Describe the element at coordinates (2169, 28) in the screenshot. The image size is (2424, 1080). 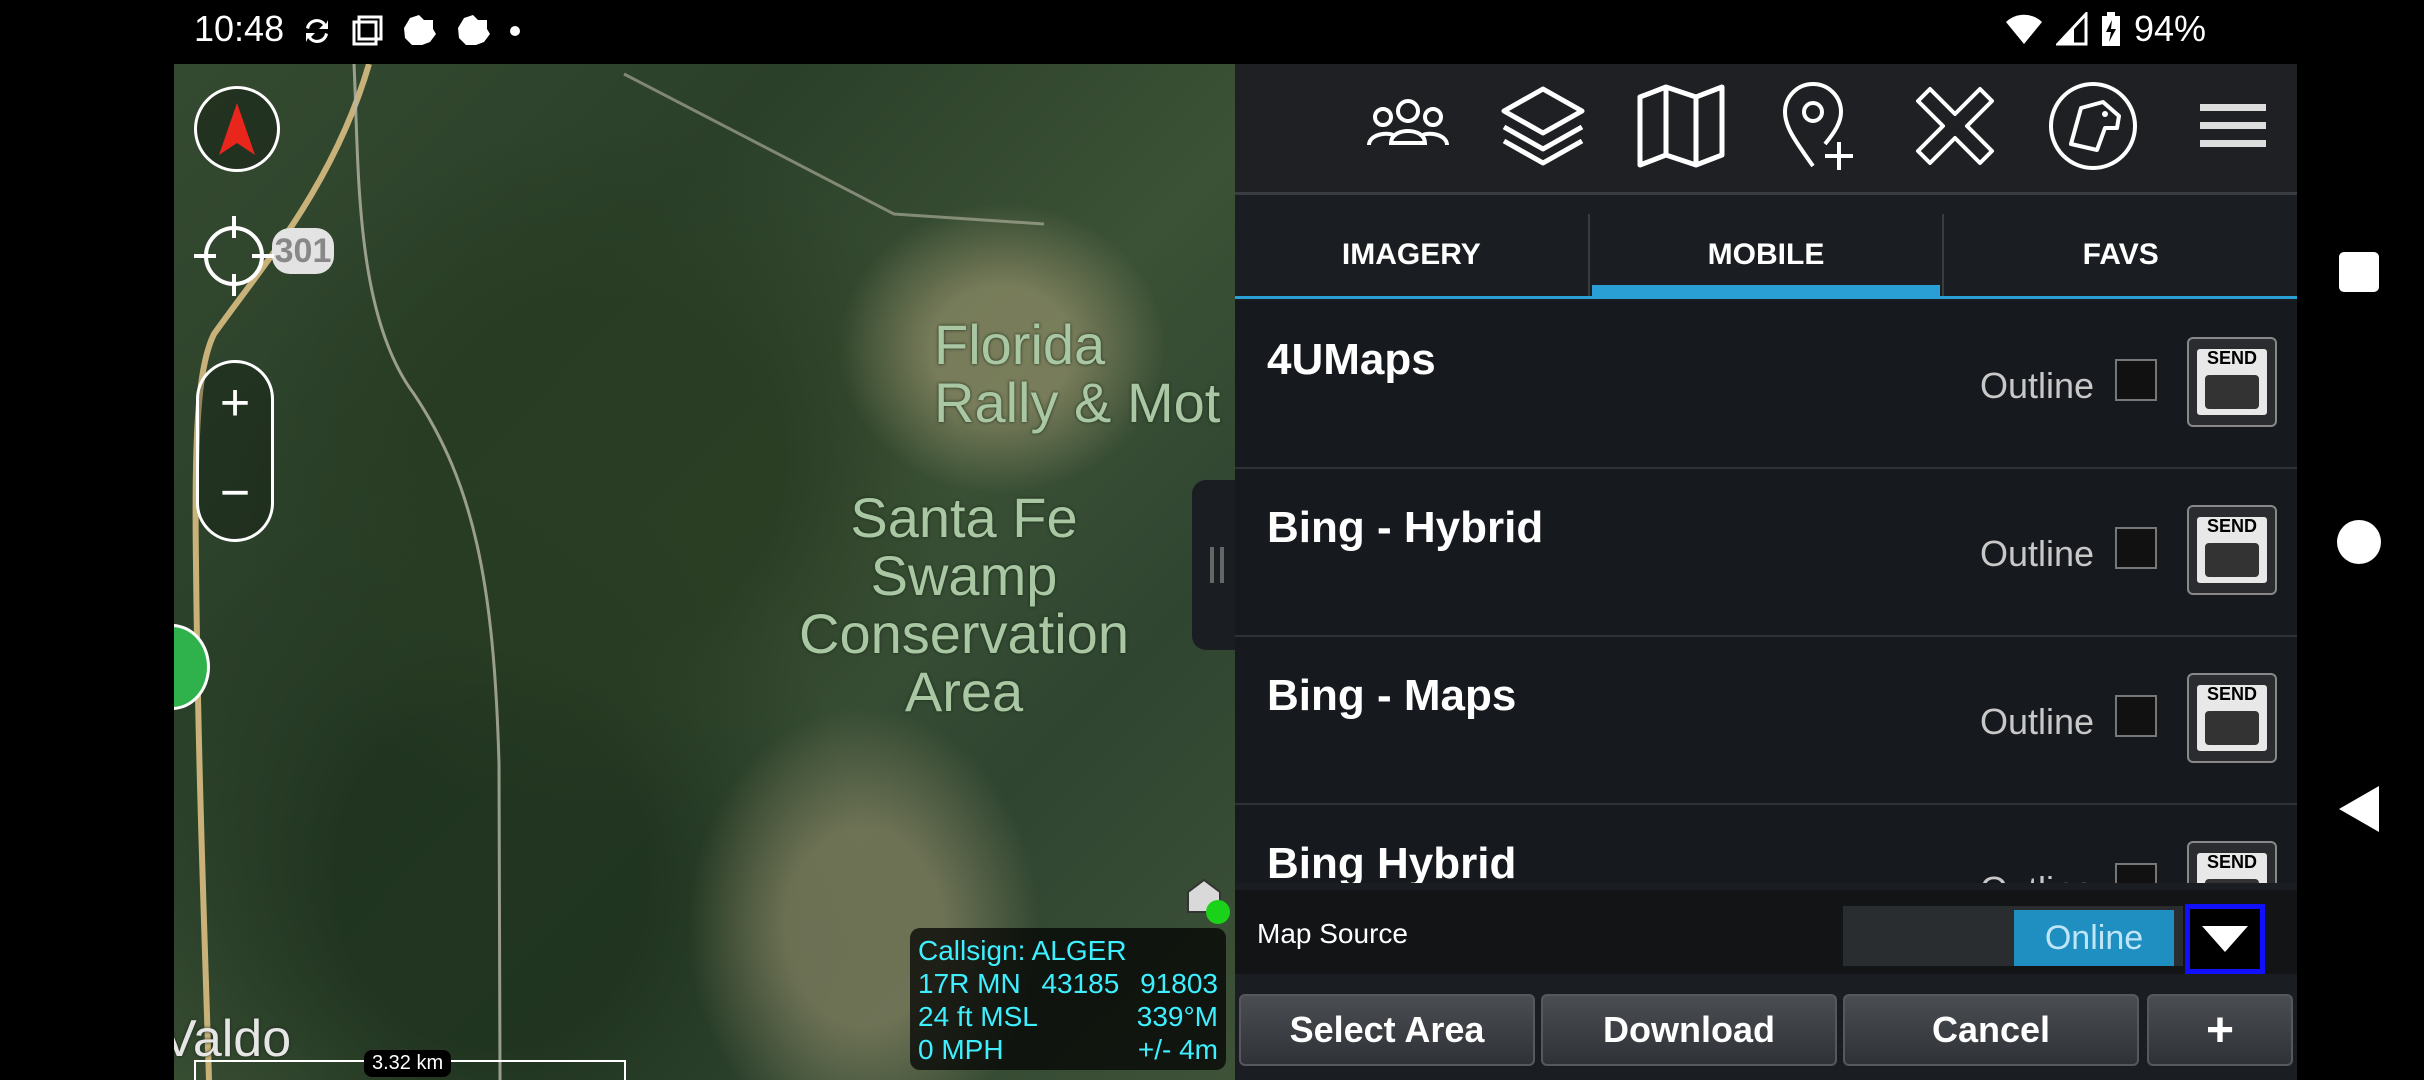
I see `battery-percent: 94%` at that location.